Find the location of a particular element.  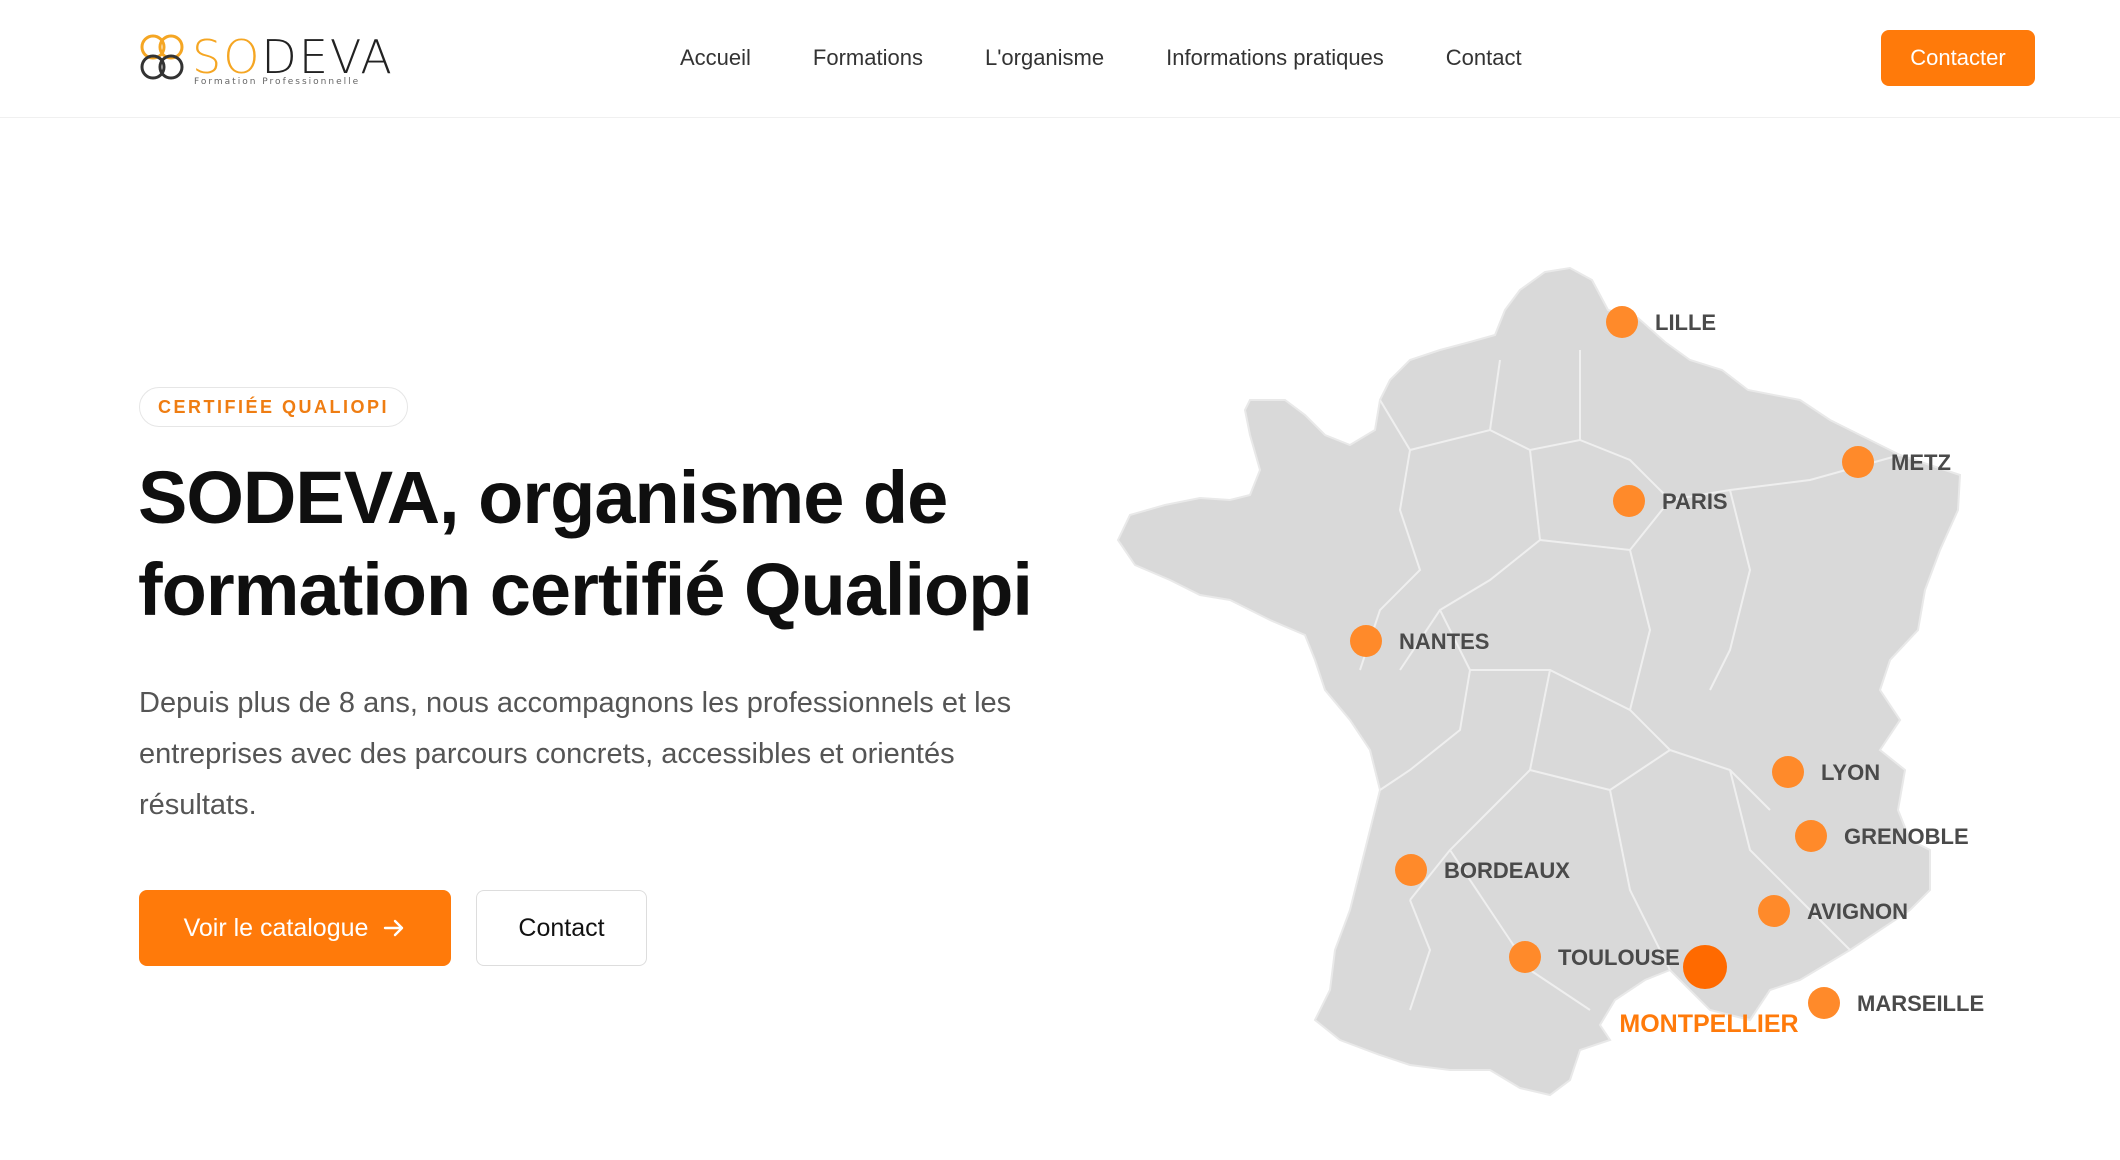

nav-item-formations: Formations is located at coordinates (868, 58).